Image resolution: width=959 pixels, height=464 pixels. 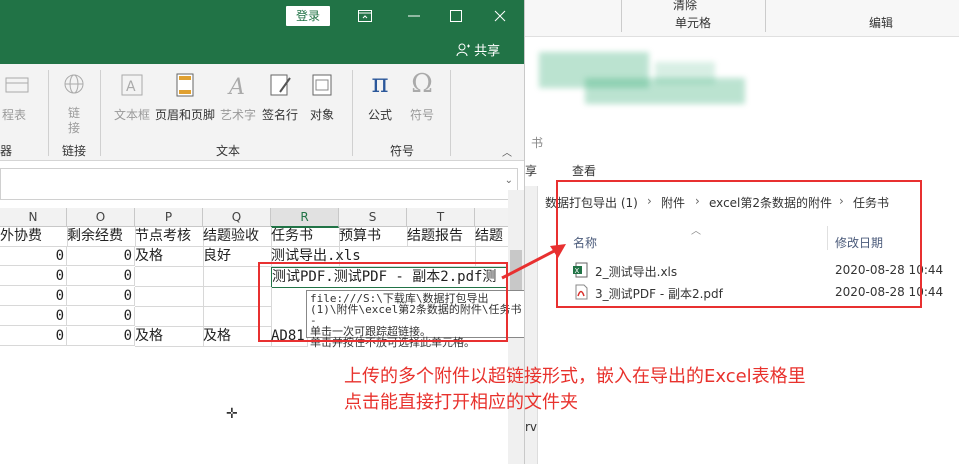 What do you see at coordinates (17, 85) in the screenshot?
I see `timeline-icon` at bounding box center [17, 85].